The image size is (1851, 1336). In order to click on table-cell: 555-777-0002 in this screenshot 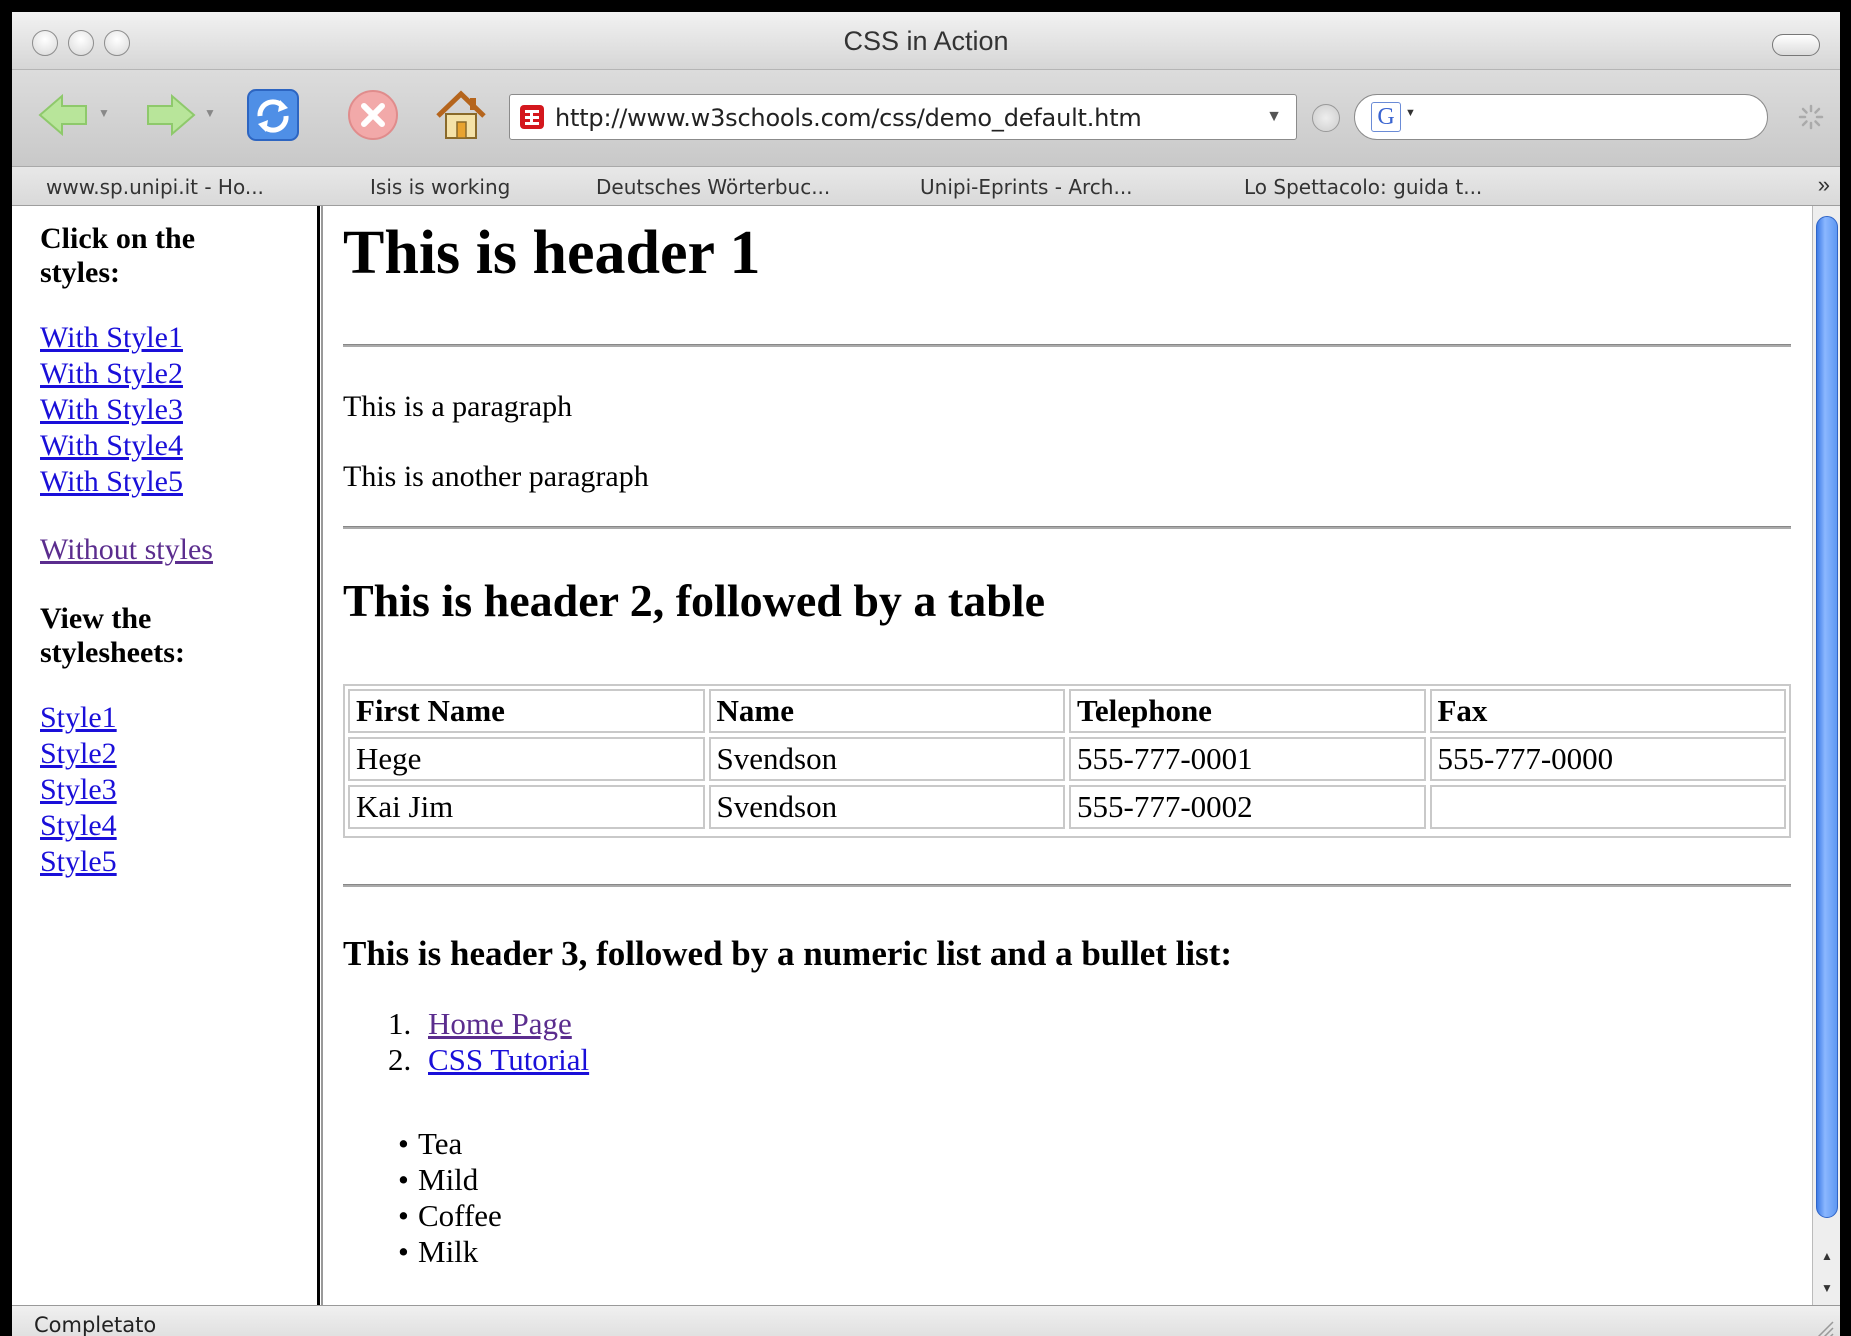, I will do `click(1247, 807)`.